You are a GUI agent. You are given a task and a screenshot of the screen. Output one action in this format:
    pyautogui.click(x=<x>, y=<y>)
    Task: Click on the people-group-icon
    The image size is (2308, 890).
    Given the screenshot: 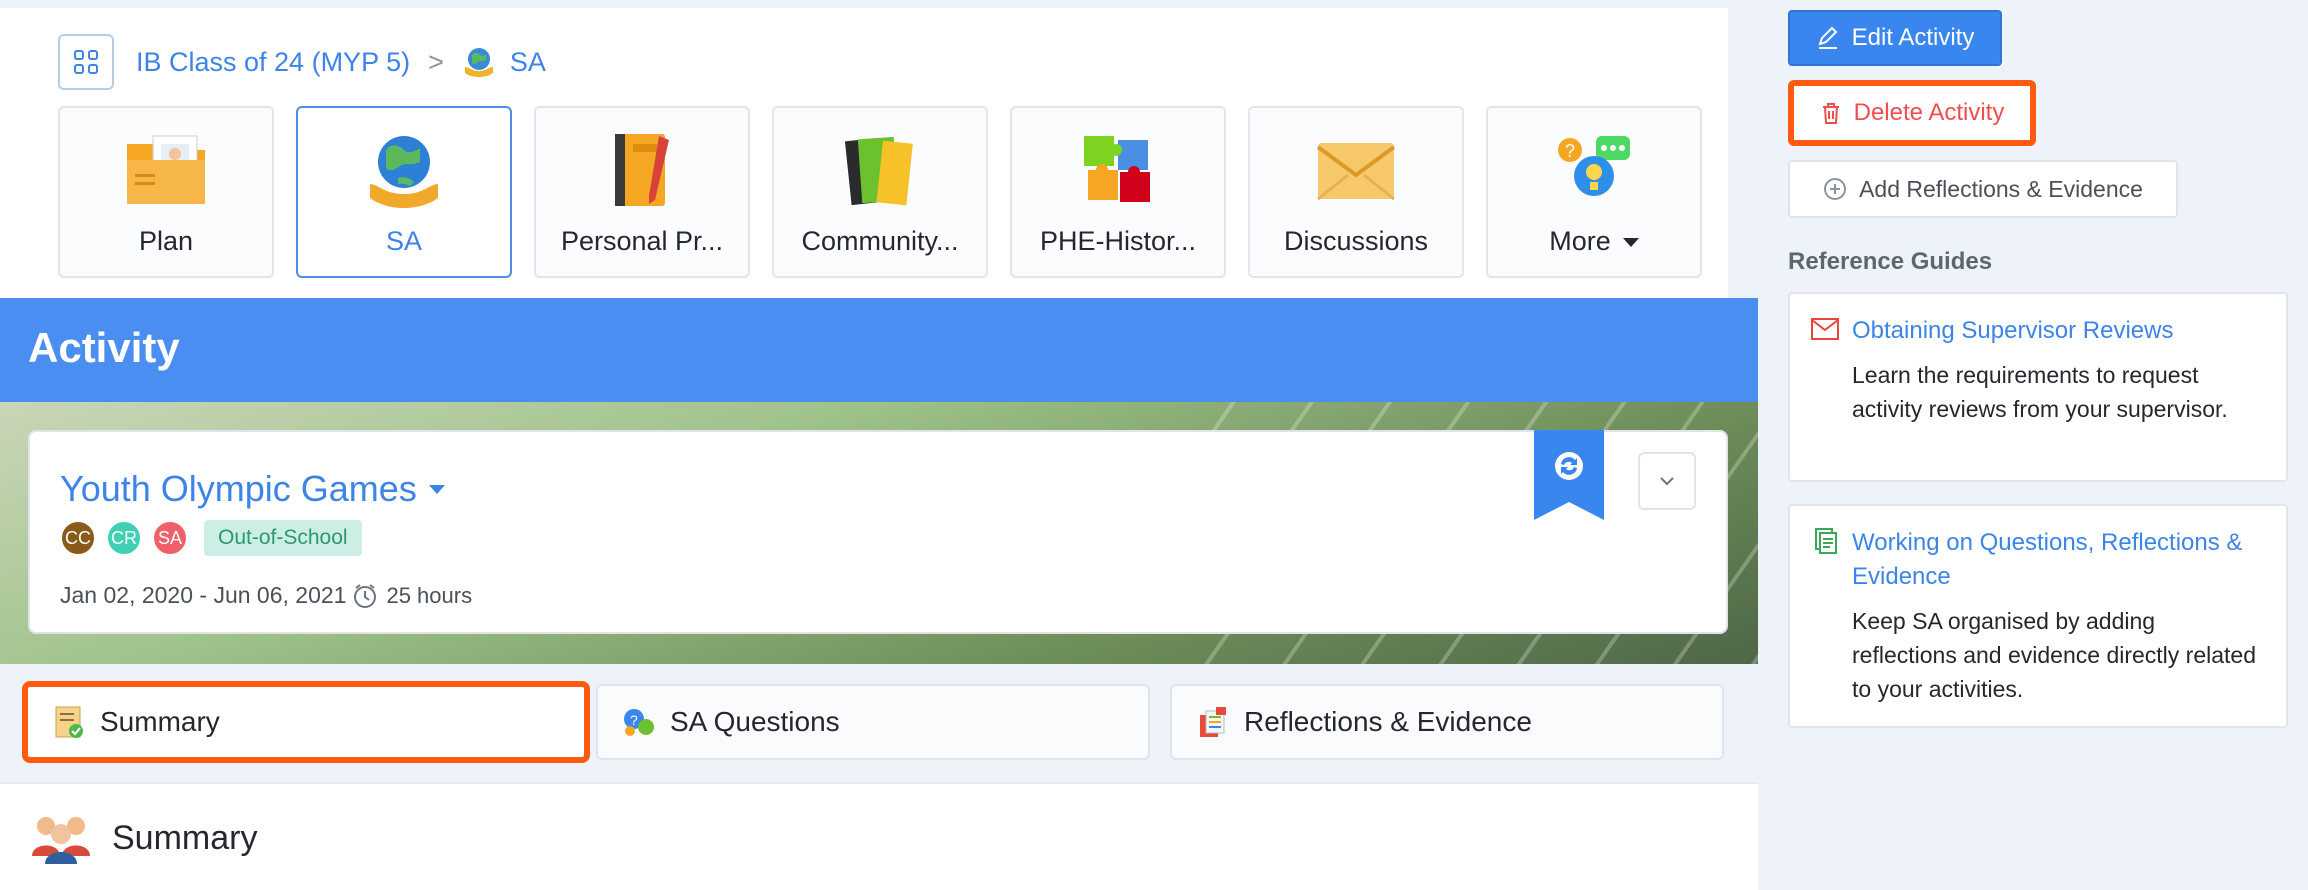 What is the action you would take?
    pyautogui.click(x=61, y=840)
    